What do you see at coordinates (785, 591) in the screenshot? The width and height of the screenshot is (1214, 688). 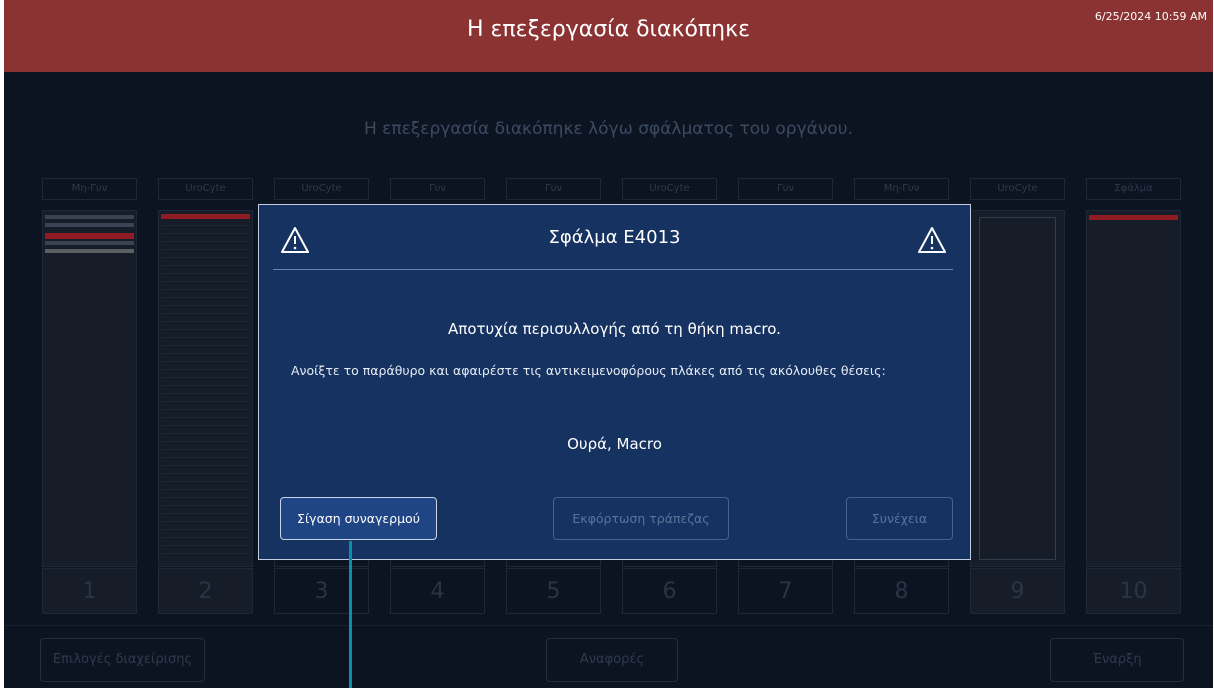 I see `column-number: 7` at bounding box center [785, 591].